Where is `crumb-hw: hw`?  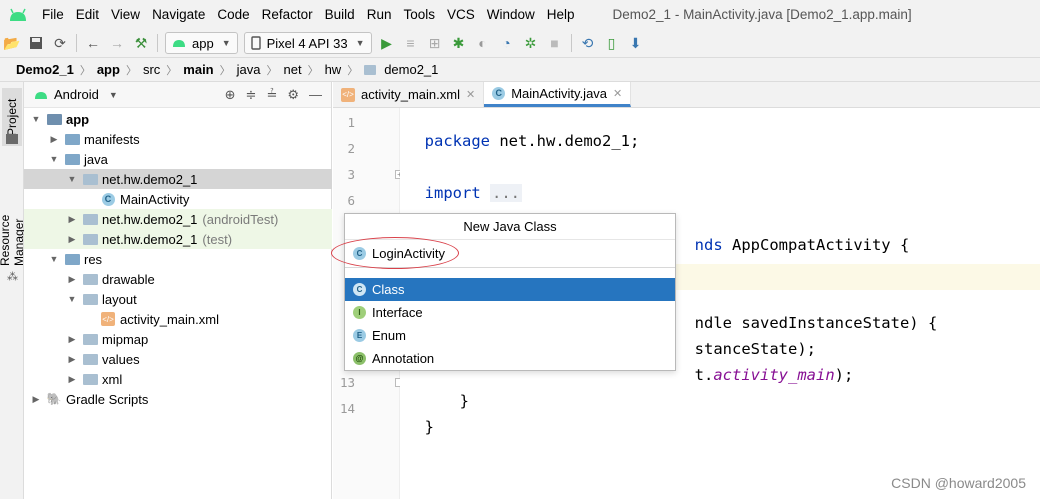
crumb-hw: hw is located at coordinates (333, 69).